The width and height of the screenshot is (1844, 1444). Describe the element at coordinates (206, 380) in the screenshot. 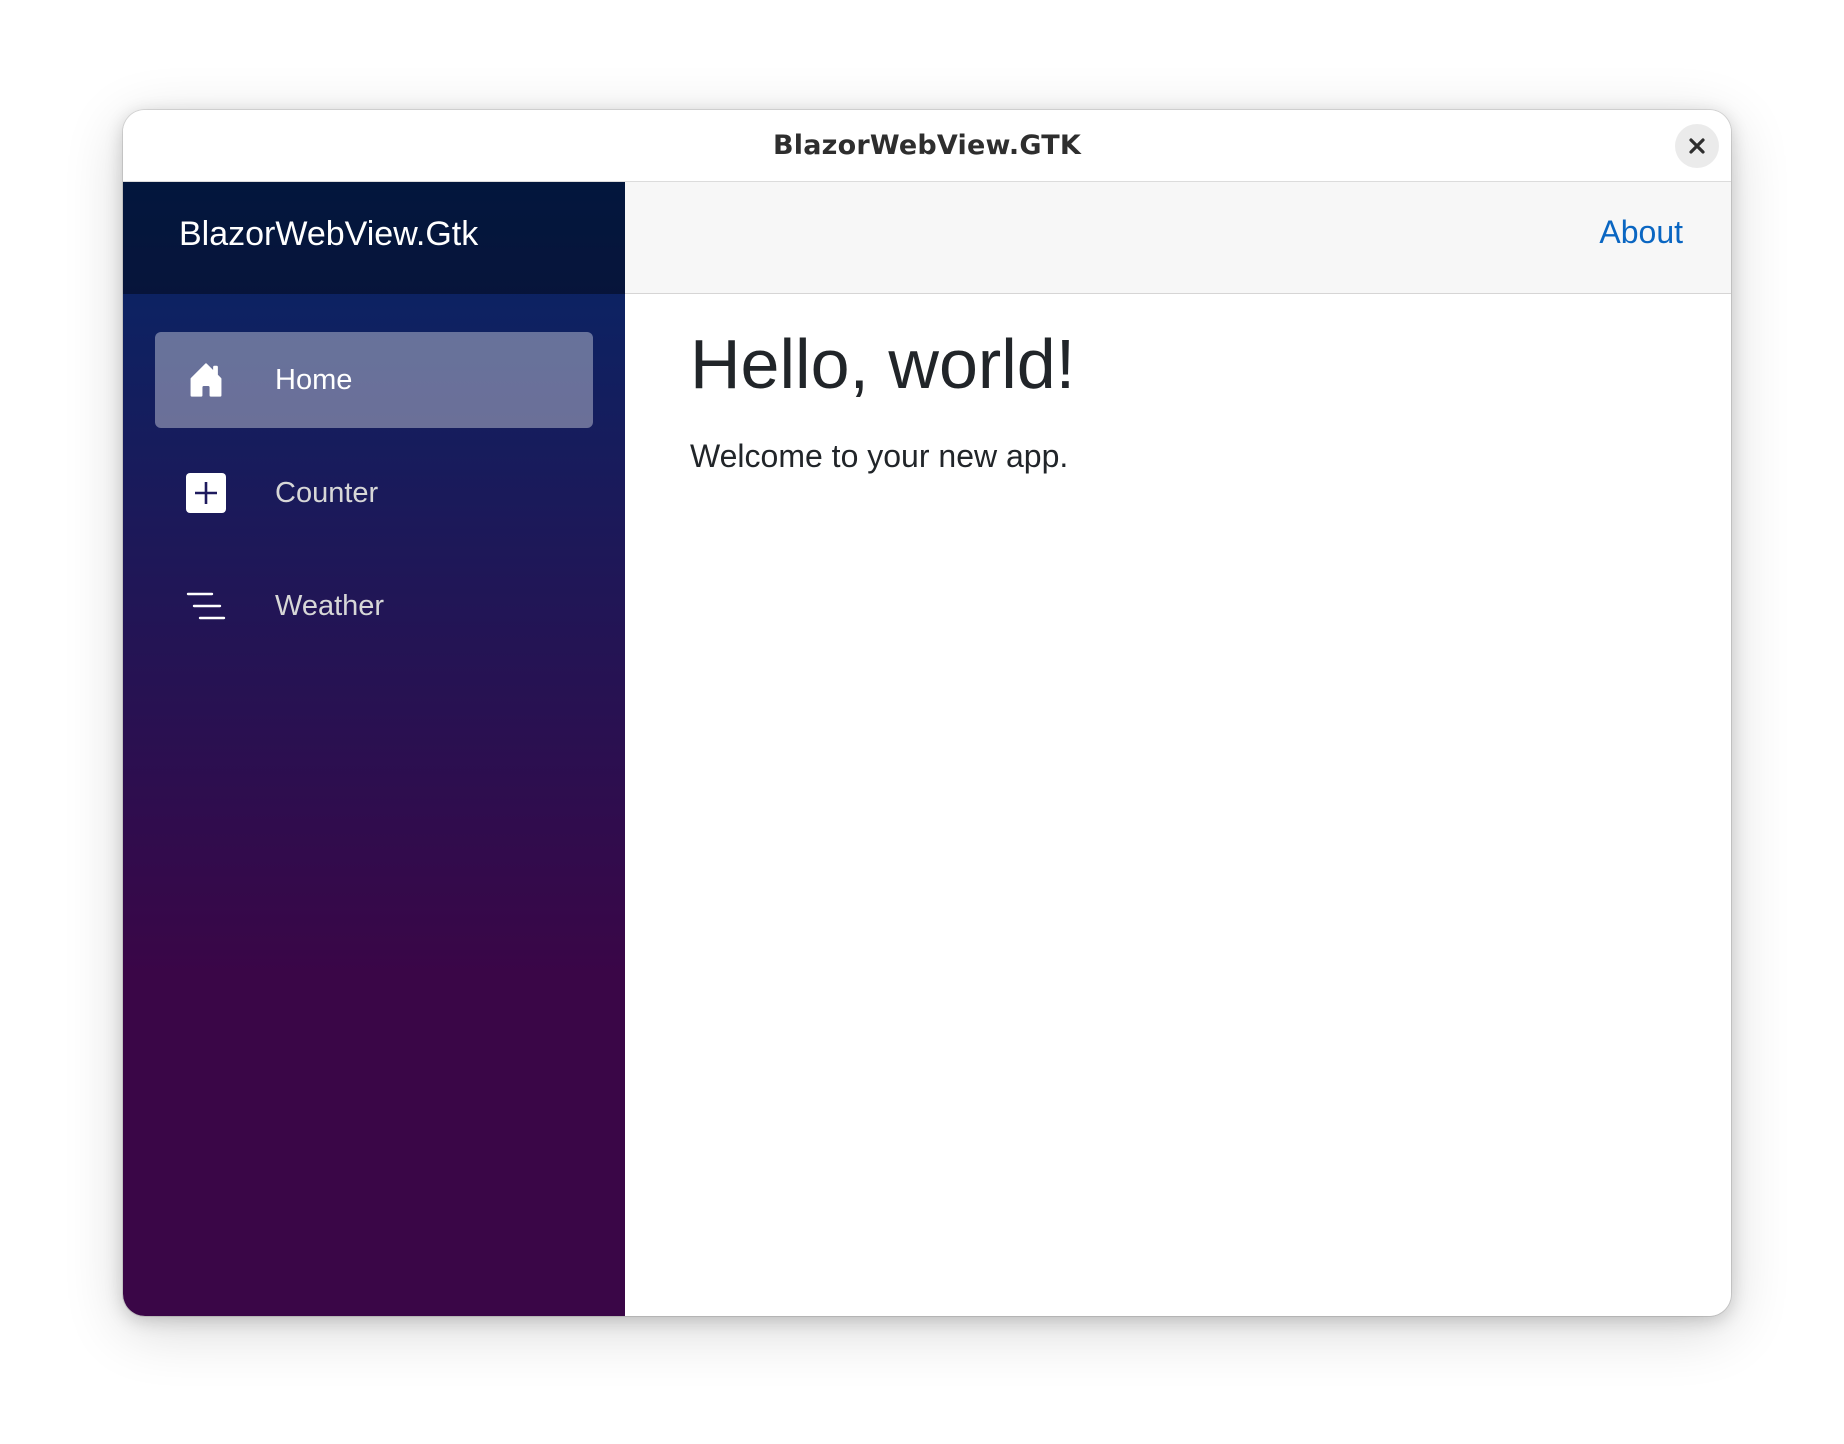

I see `home-icon` at that location.